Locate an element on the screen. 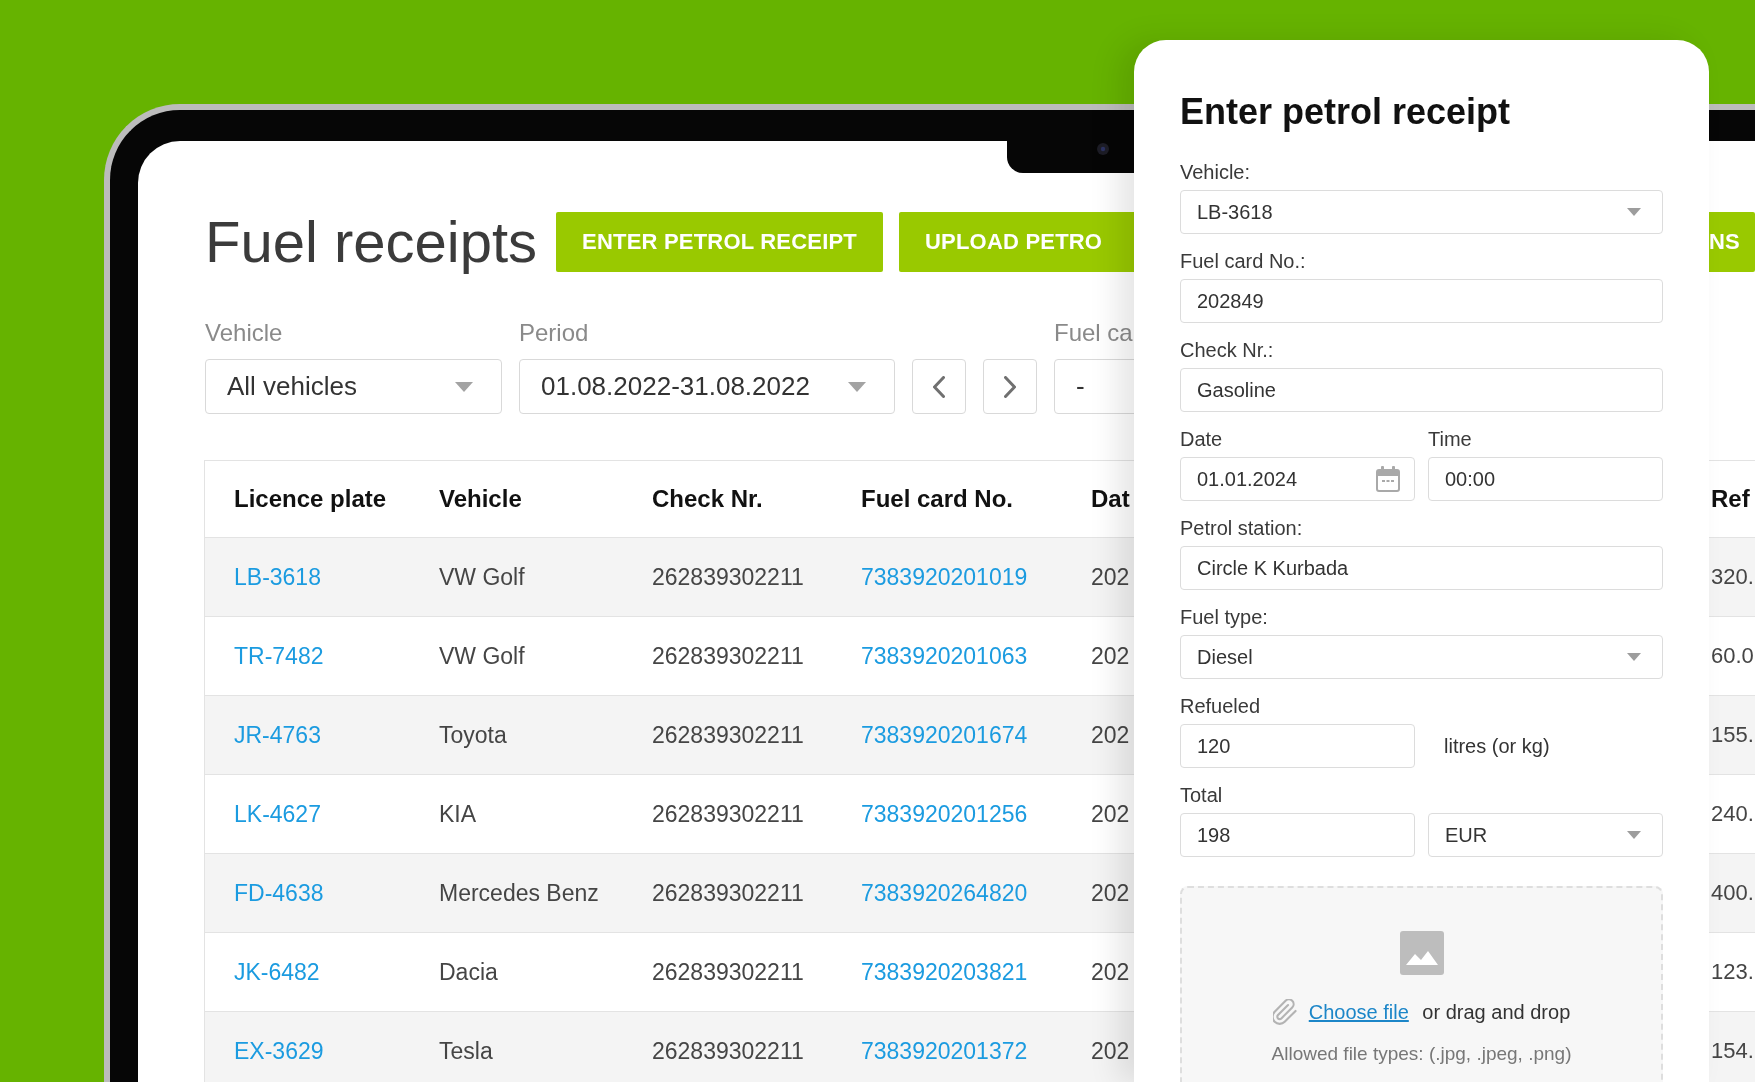 This screenshot has height=1082, width=1755. filter-label: Fuel ca is located at coordinates (1093, 333).